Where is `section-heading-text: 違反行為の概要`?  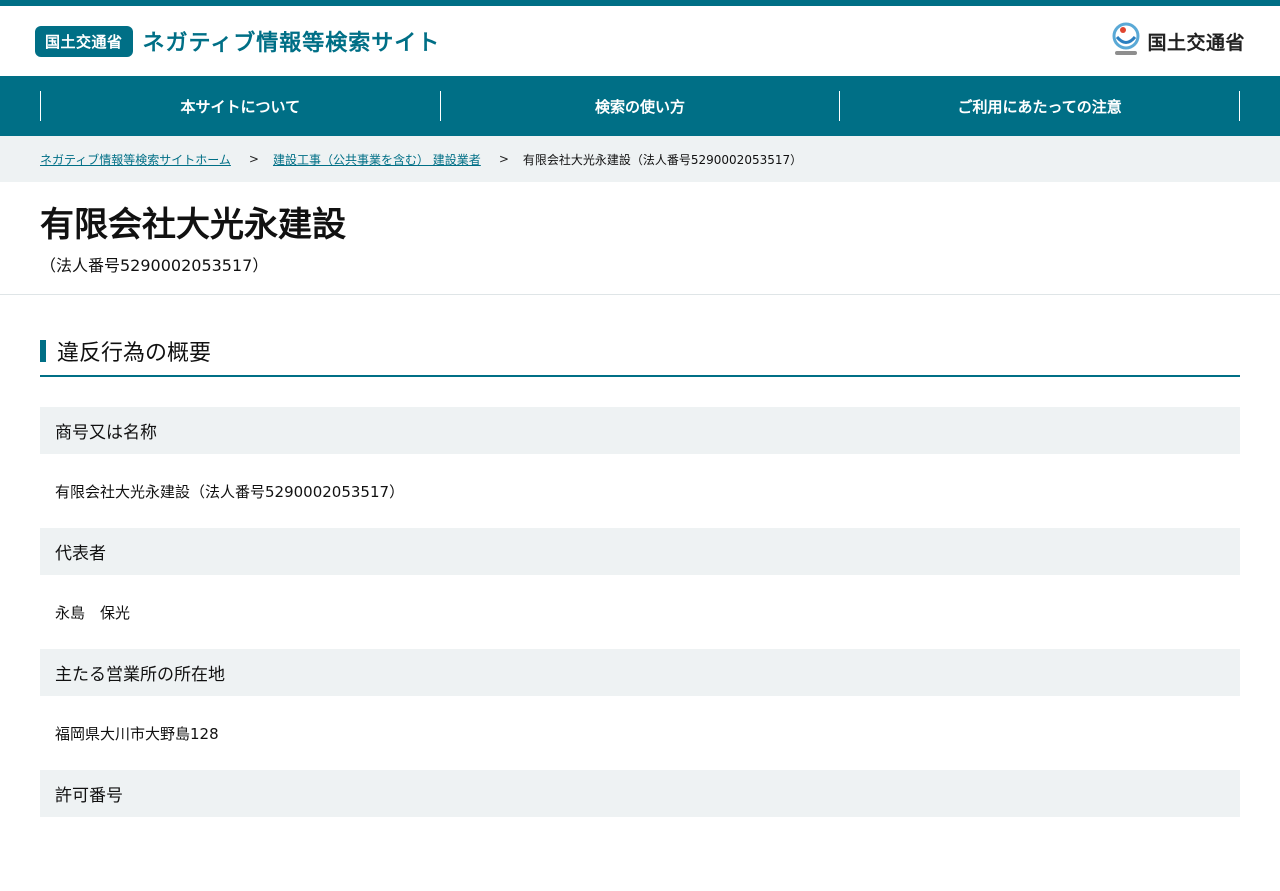 section-heading-text: 違反行為の概要 is located at coordinates (134, 353).